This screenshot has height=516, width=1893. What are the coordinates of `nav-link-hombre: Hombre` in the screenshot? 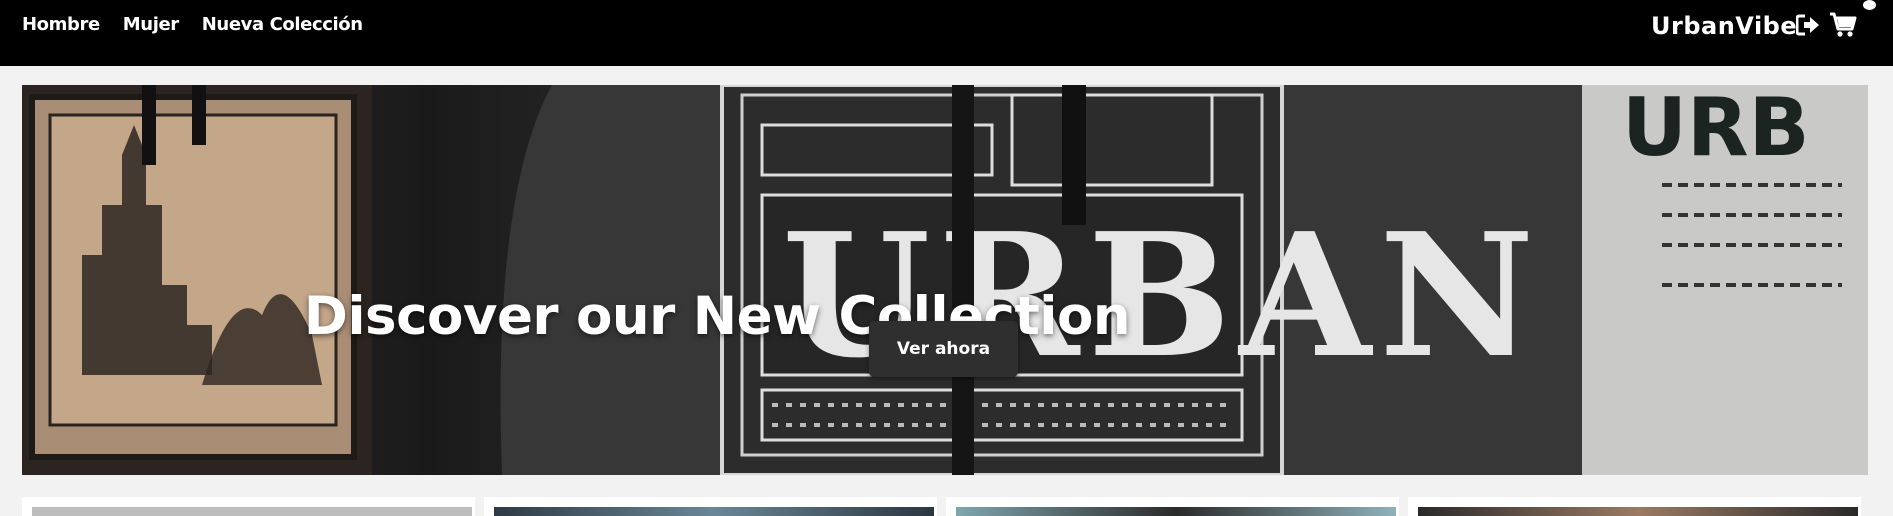 It's located at (61, 24).